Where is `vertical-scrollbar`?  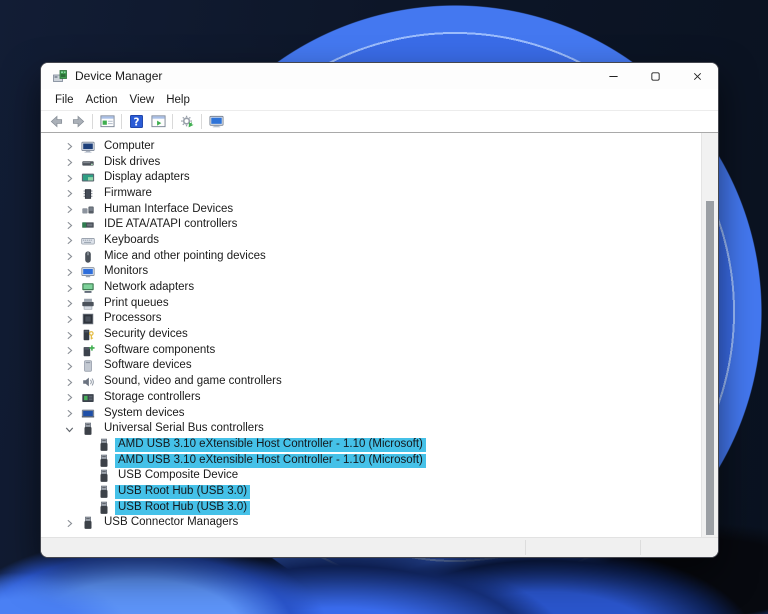 vertical-scrollbar is located at coordinates (709, 335).